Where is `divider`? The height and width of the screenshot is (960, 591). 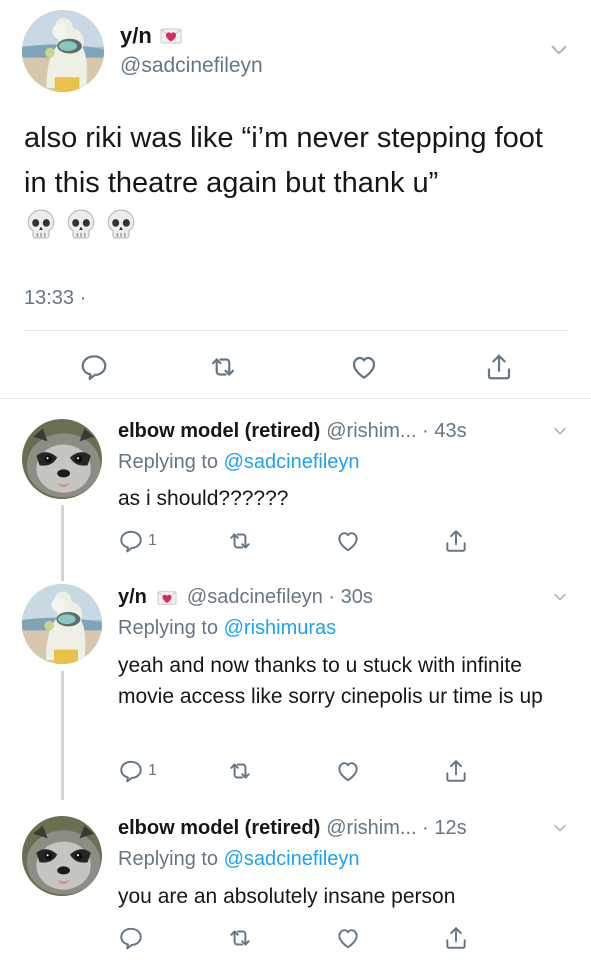
divider is located at coordinates (296, 330).